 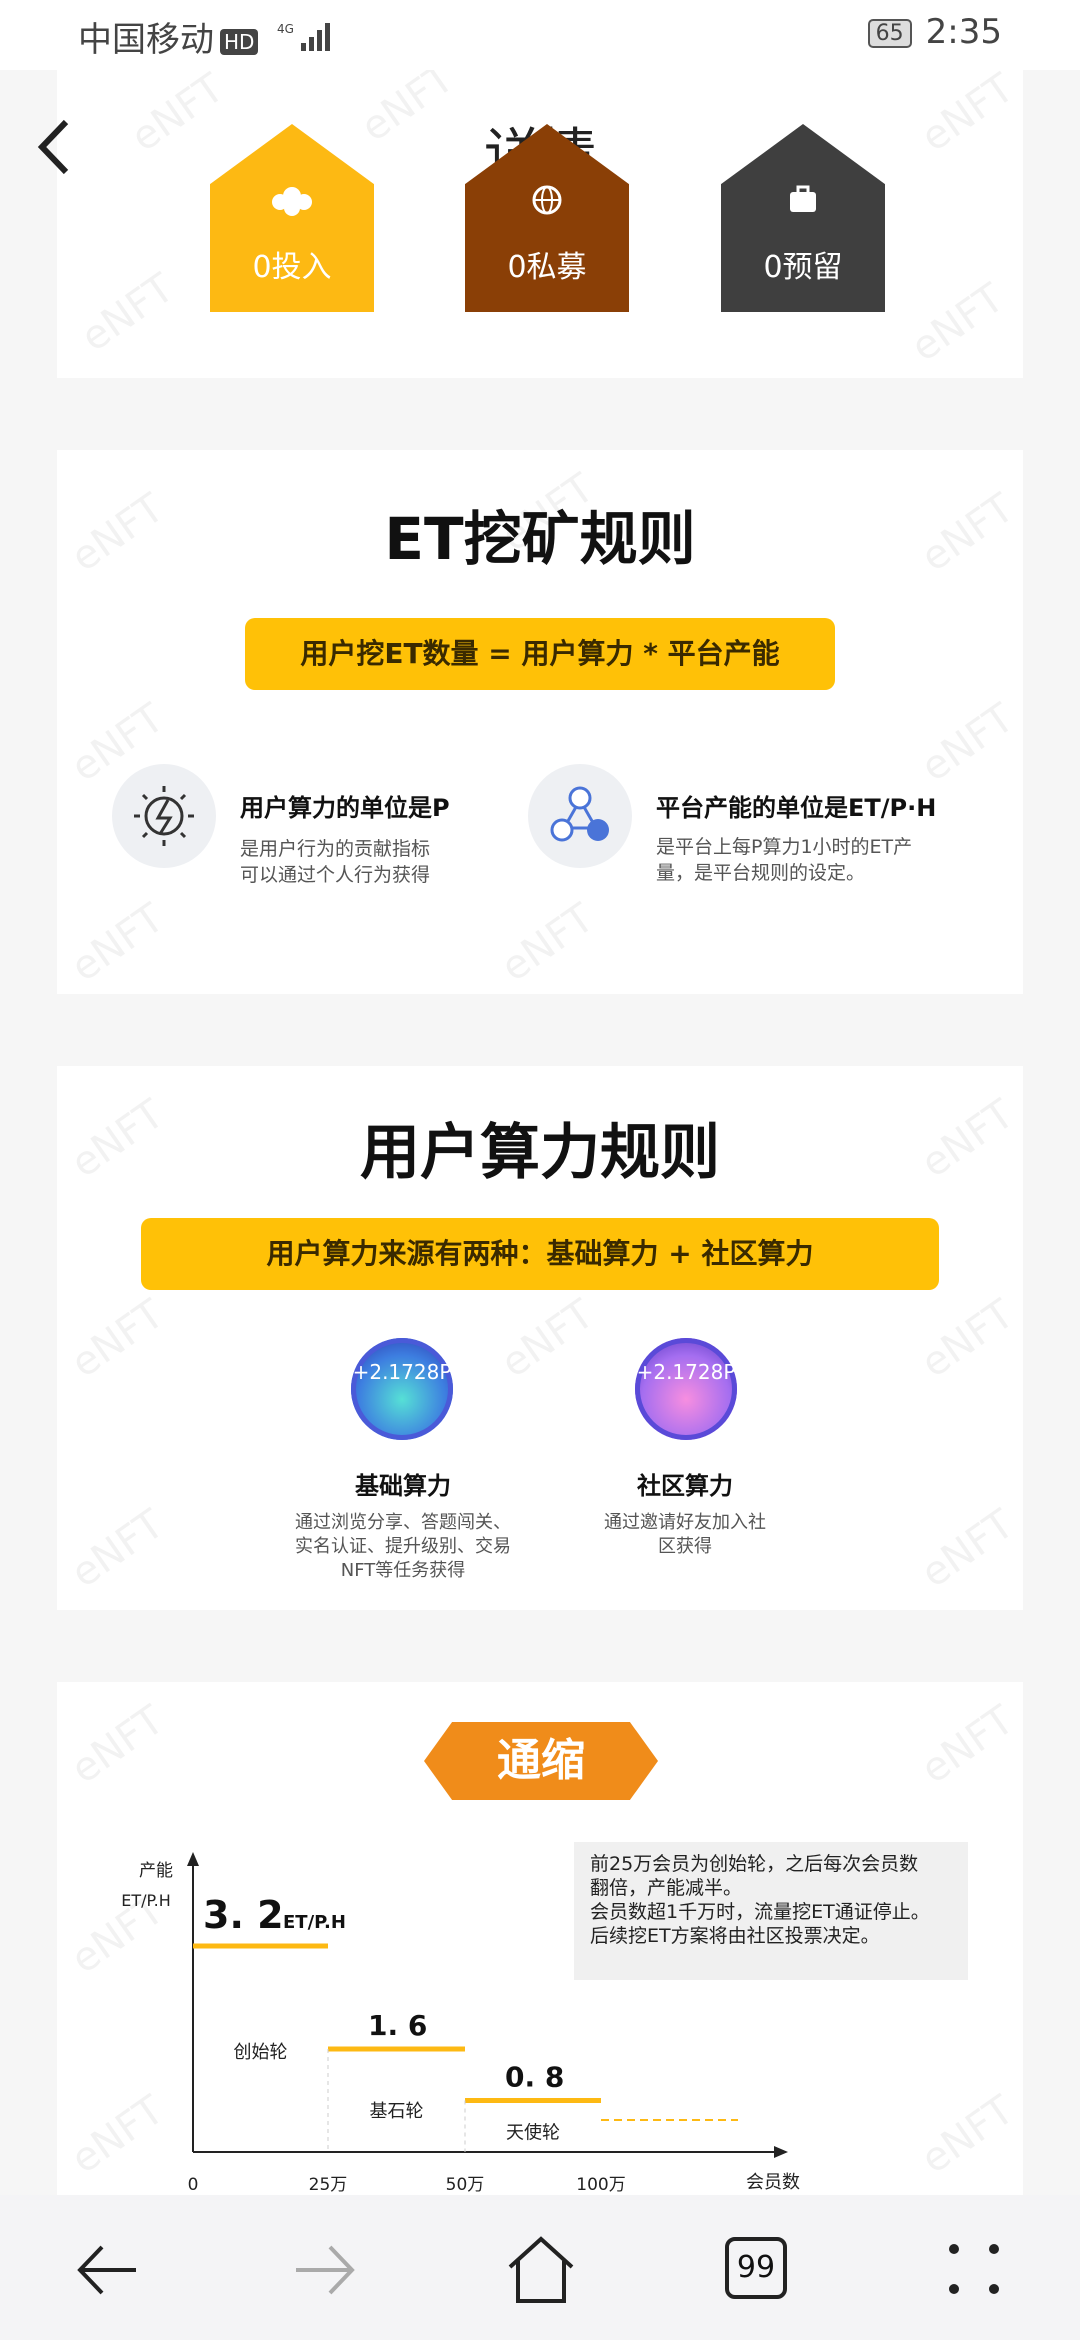 What do you see at coordinates (773, 2182) in the screenshot?
I see `x-axis-label: 会员数` at bounding box center [773, 2182].